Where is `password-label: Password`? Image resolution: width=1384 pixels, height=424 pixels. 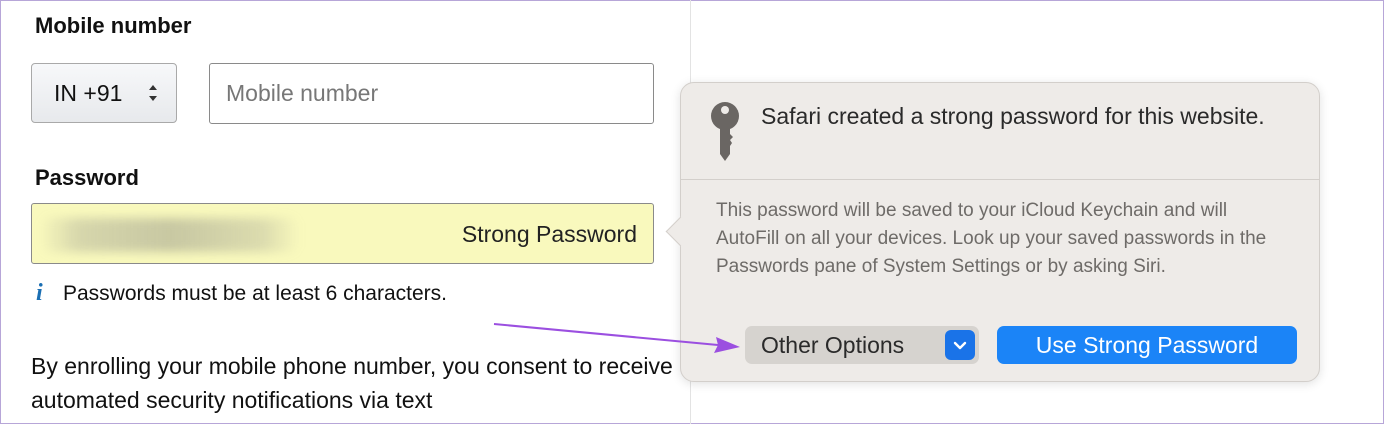 password-label: Password is located at coordinates (87, 177).